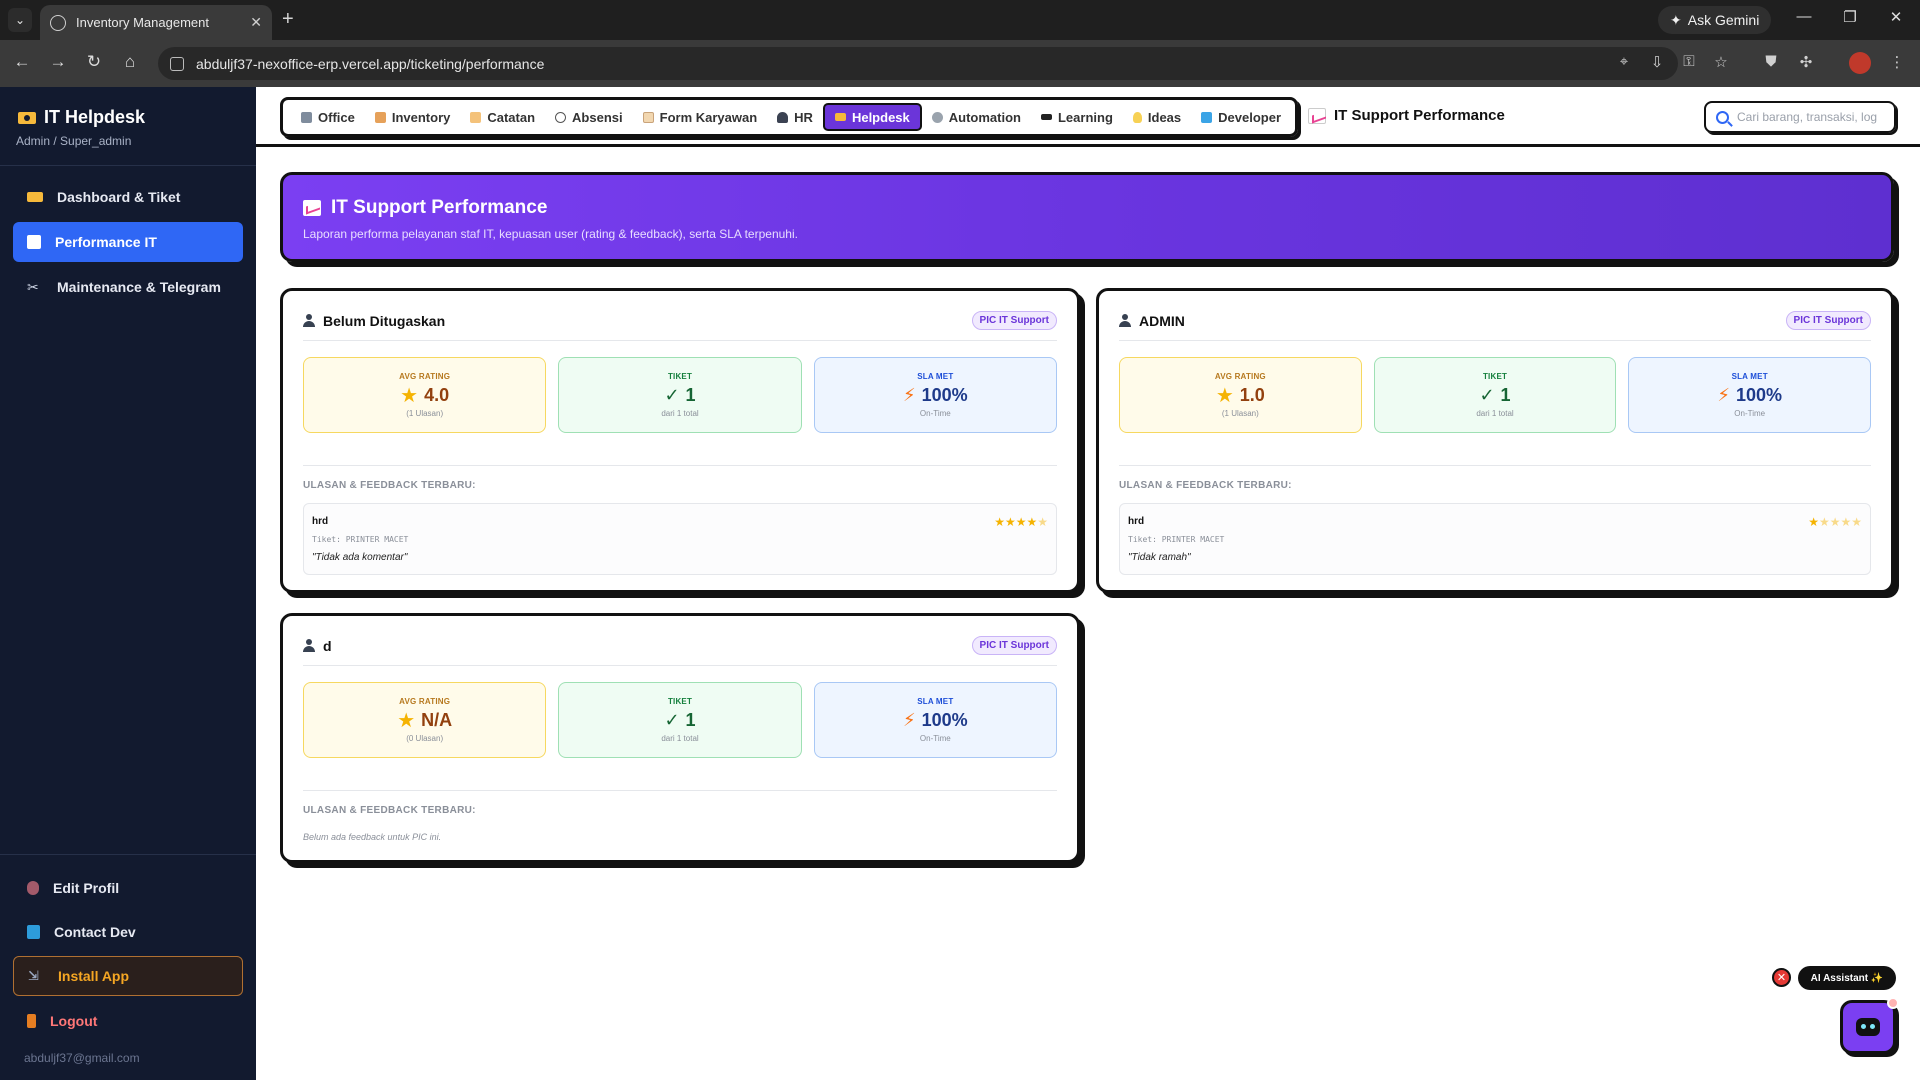 Image resolution: width=1920 pixels, height=1080 pixels. Describe the element at coordinates (1495, 326) in the screenshot. I see `card-header: ADMIN PIC IT Support` at that location.